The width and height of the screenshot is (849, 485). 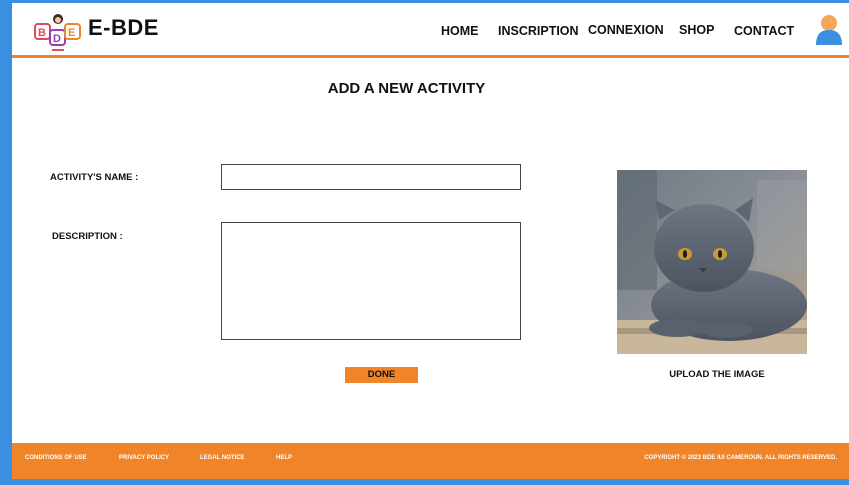 What do you see at coordinates (71, 33) in the screenshot?
I see `svg-text: E` at bounding box center [71, 33].